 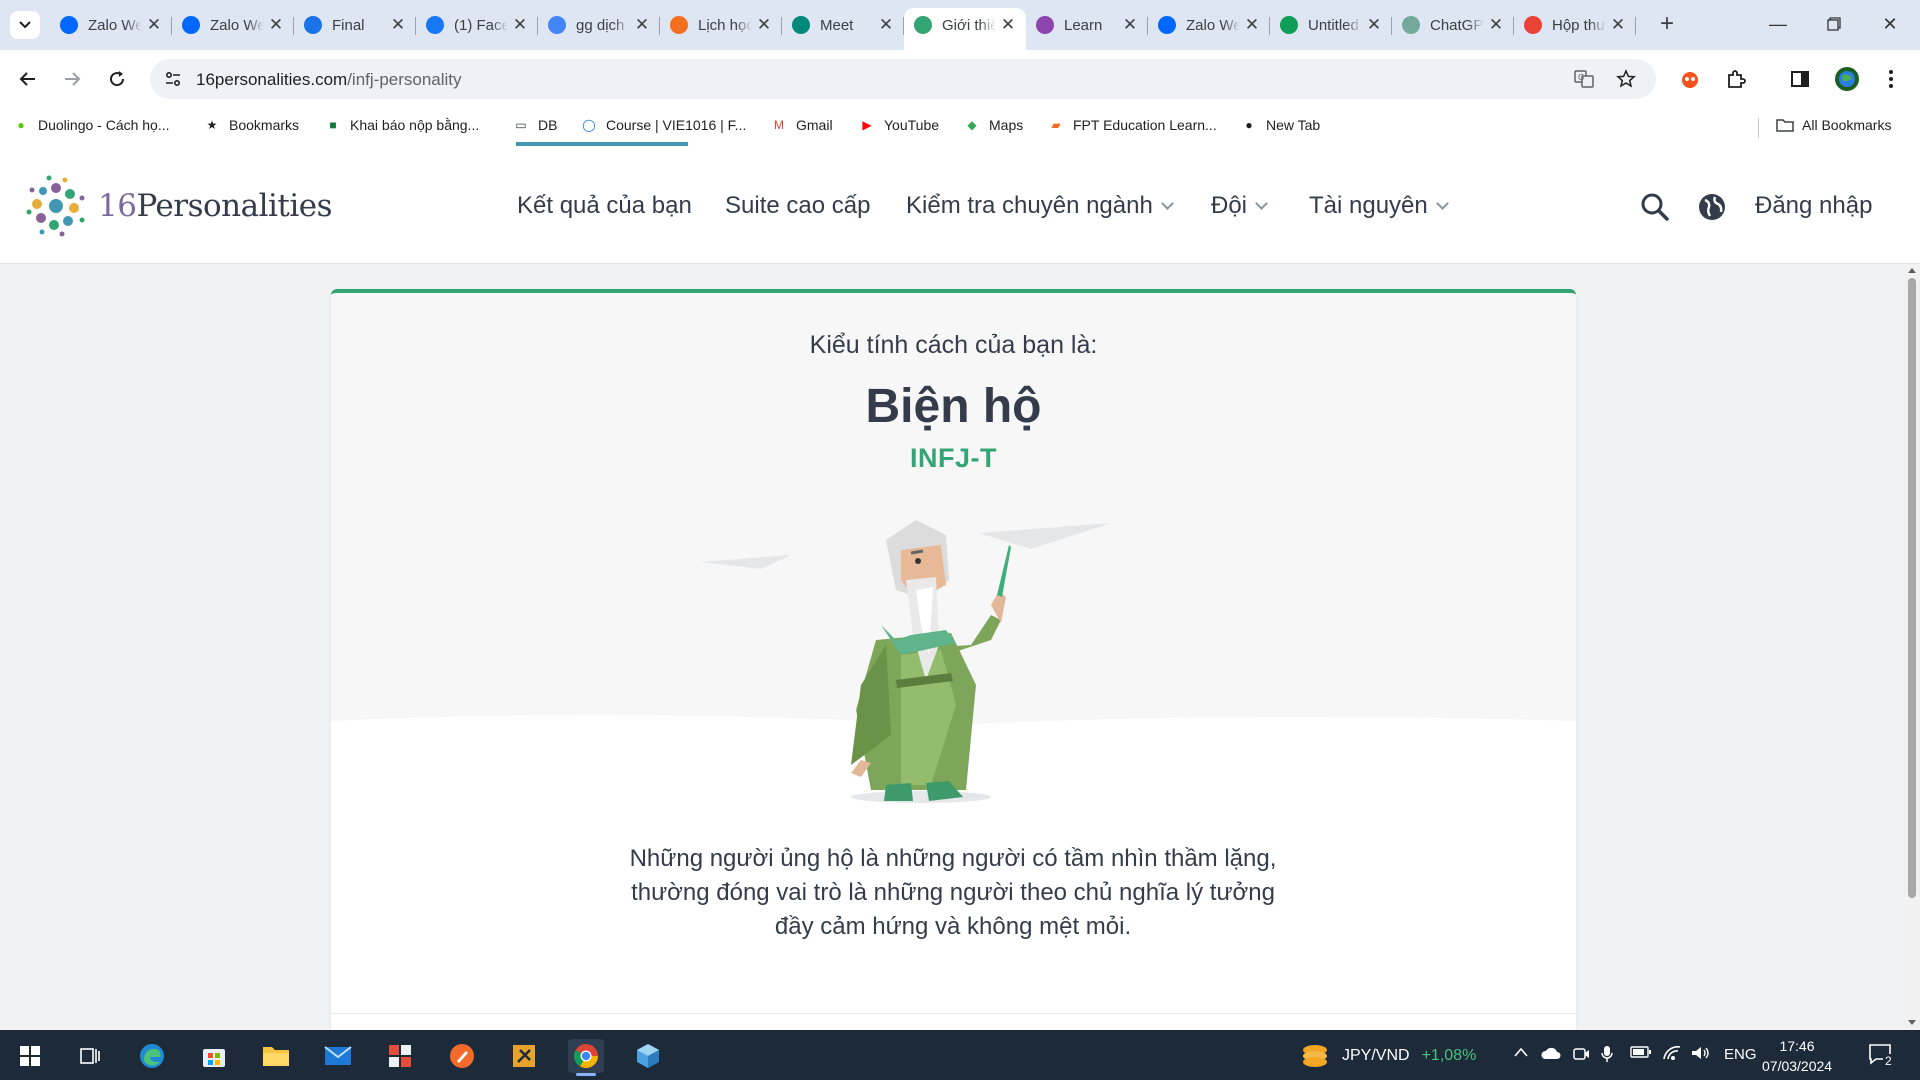 I want to click on notification-center-button: 2, so click(x=1881, y=1055).